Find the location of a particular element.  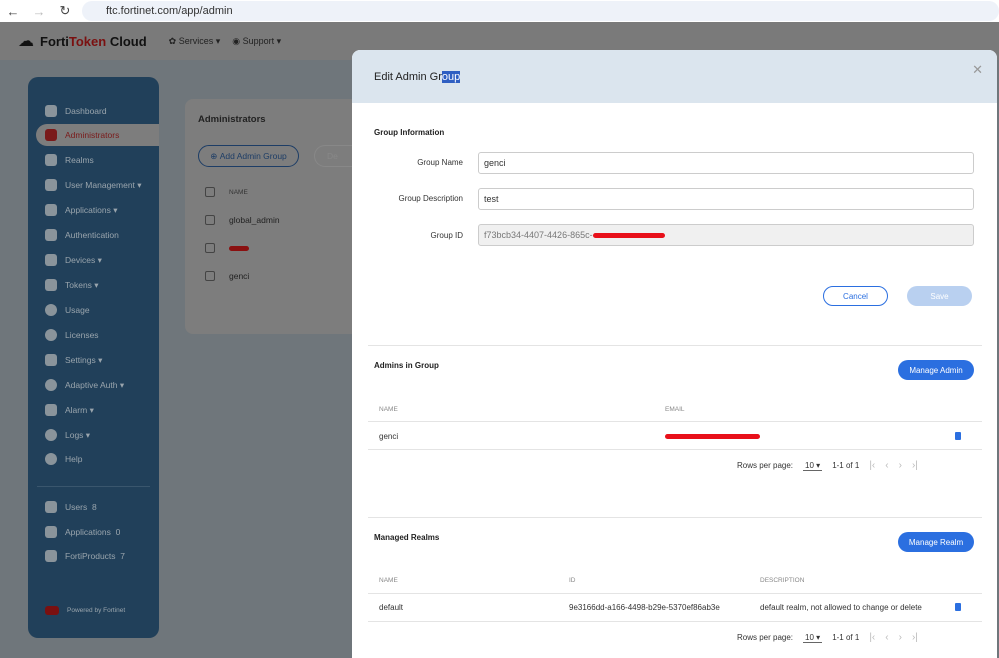

column-header-description: DESCRIPTION is located at coordinates (782, 580).